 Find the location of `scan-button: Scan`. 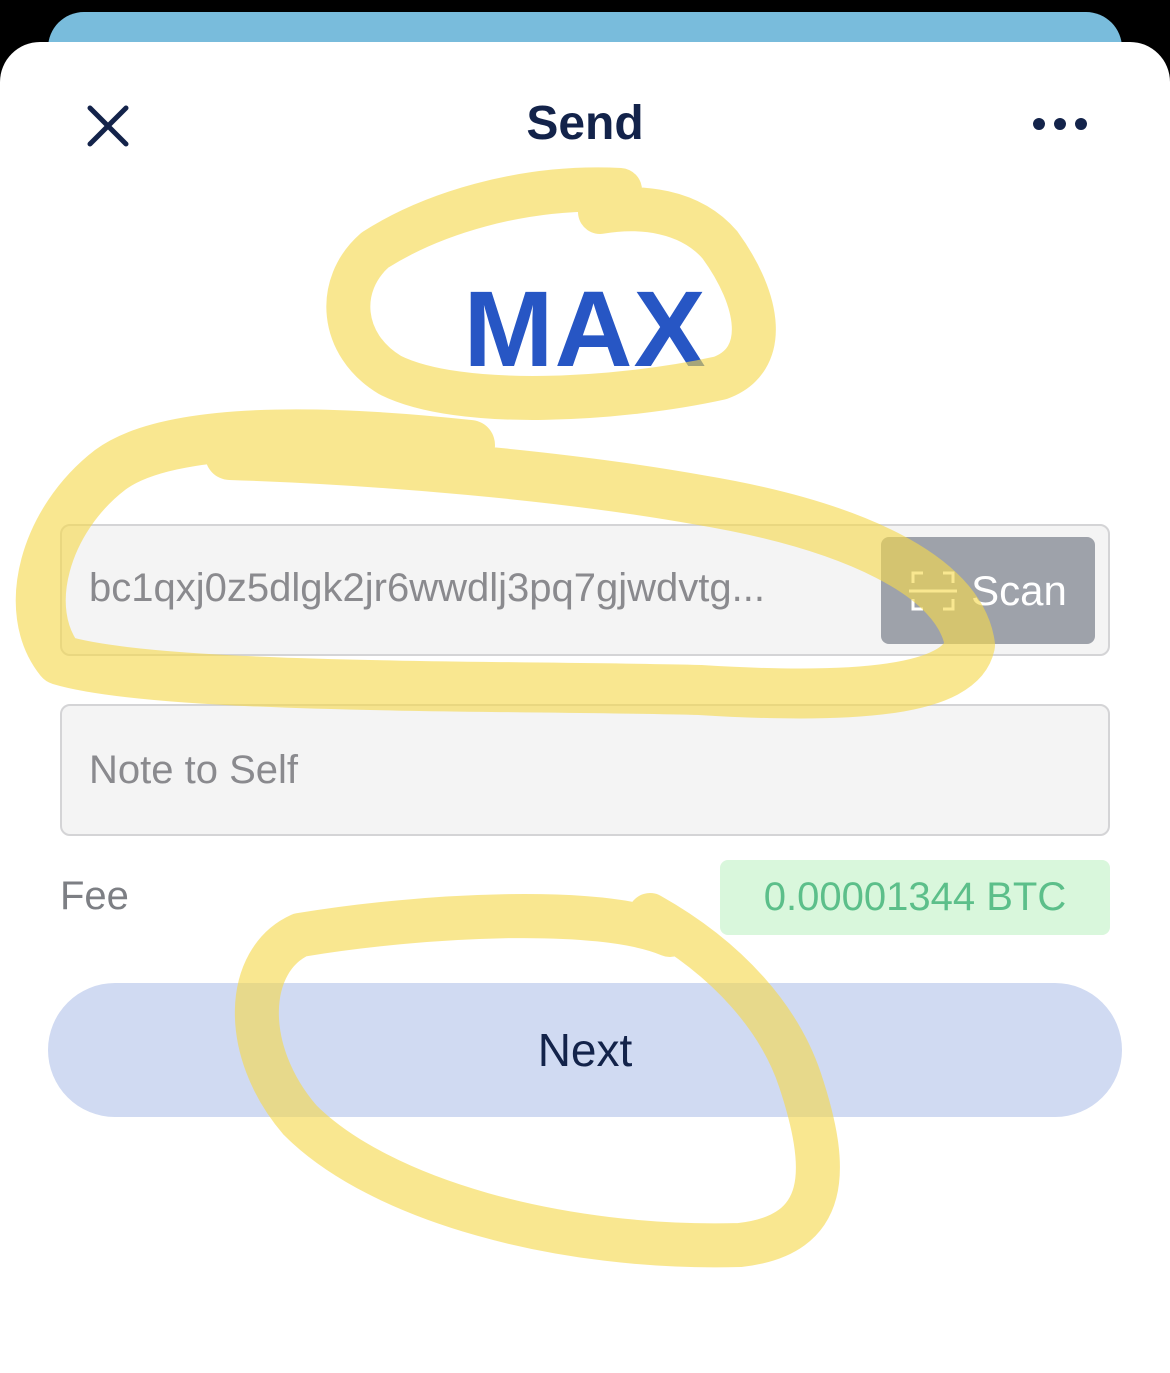

scan-button: Scan is located at coordinates (988, 590).